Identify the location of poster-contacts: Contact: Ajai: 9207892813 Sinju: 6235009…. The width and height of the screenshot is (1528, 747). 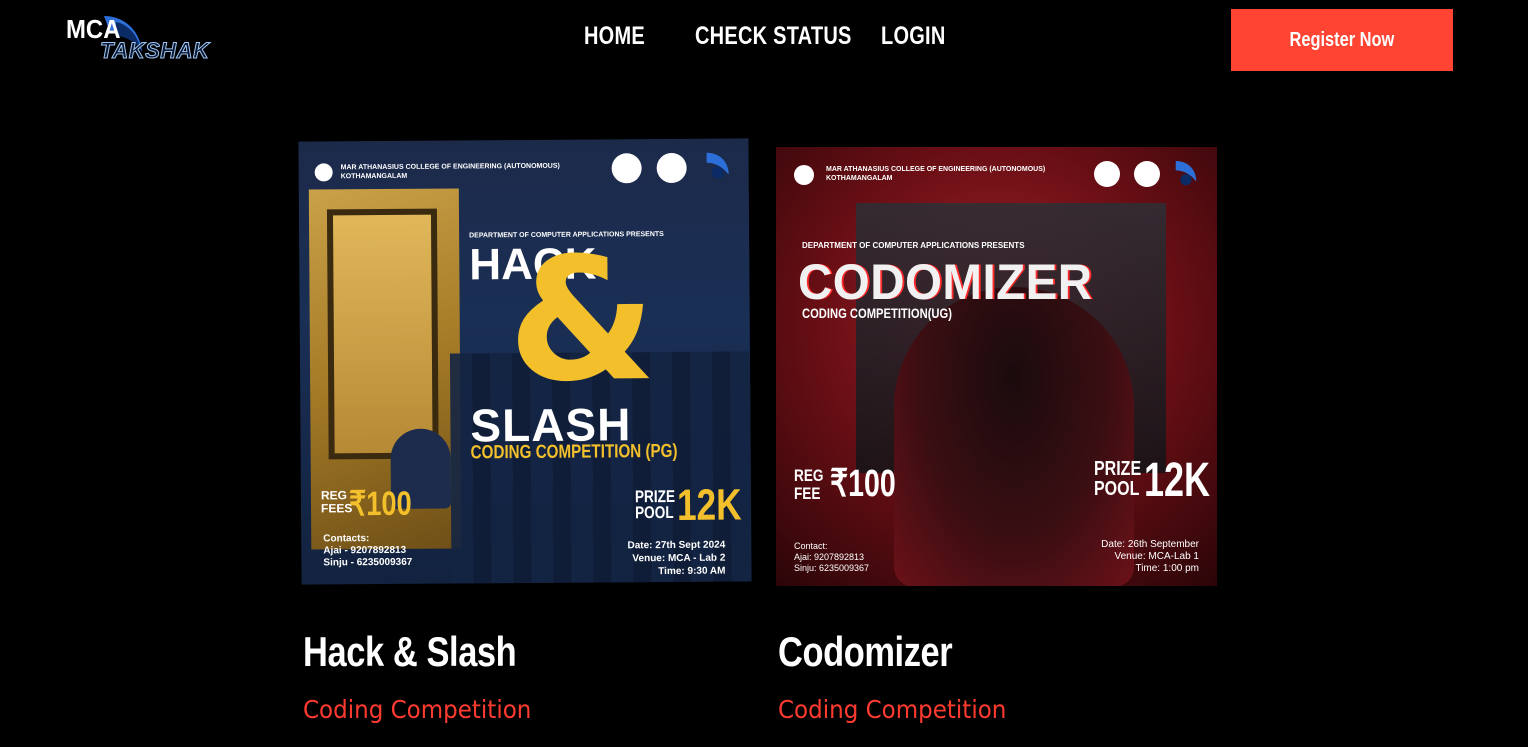
(831, 557).